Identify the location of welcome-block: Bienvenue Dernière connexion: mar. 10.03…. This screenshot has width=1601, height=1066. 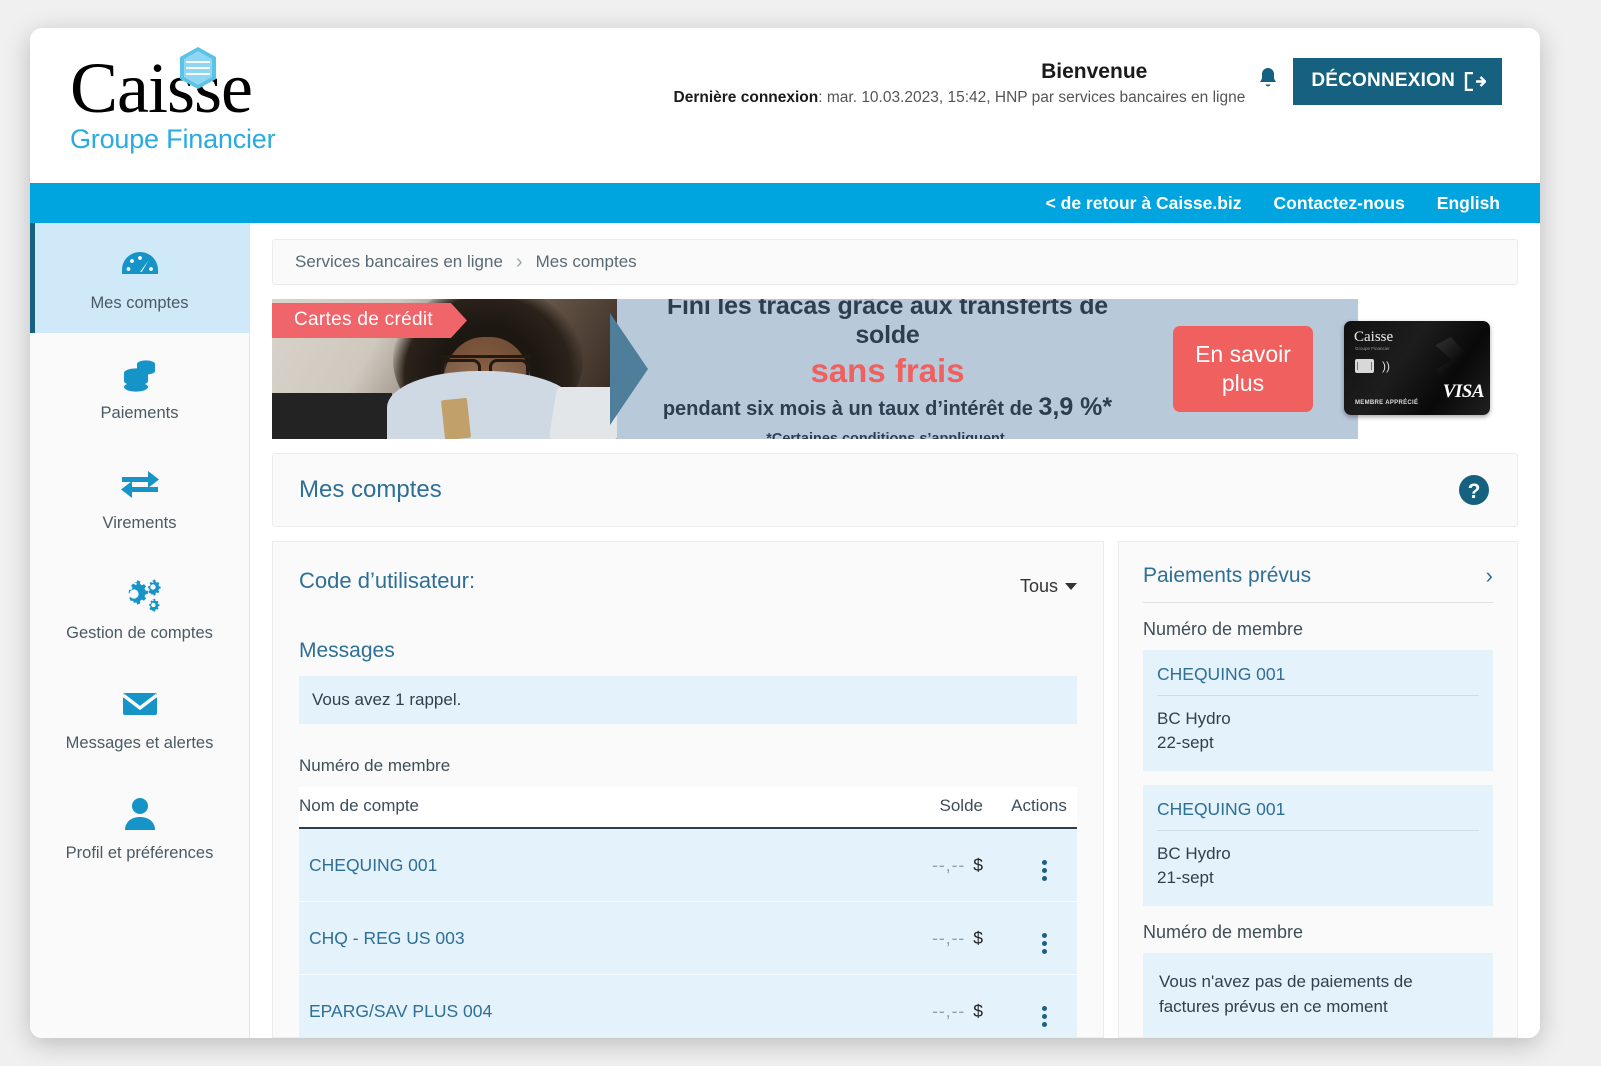
(960, 82).